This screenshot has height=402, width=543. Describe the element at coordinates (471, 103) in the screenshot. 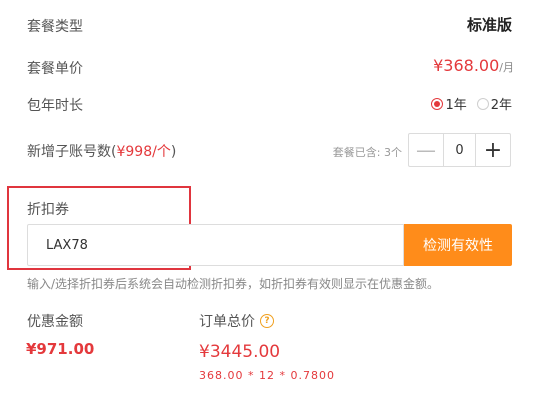

I see `annual-duration-radio-group: 1年 2年` at that location.